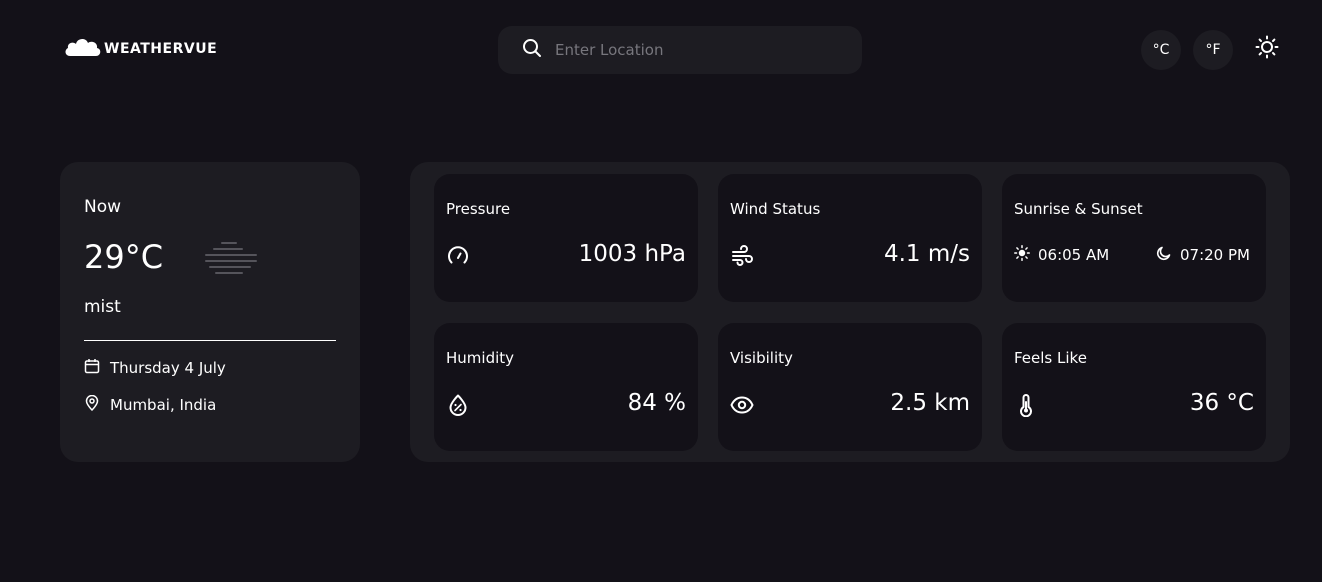  I want to click on celsius-button: °C, so click(1161, 50).